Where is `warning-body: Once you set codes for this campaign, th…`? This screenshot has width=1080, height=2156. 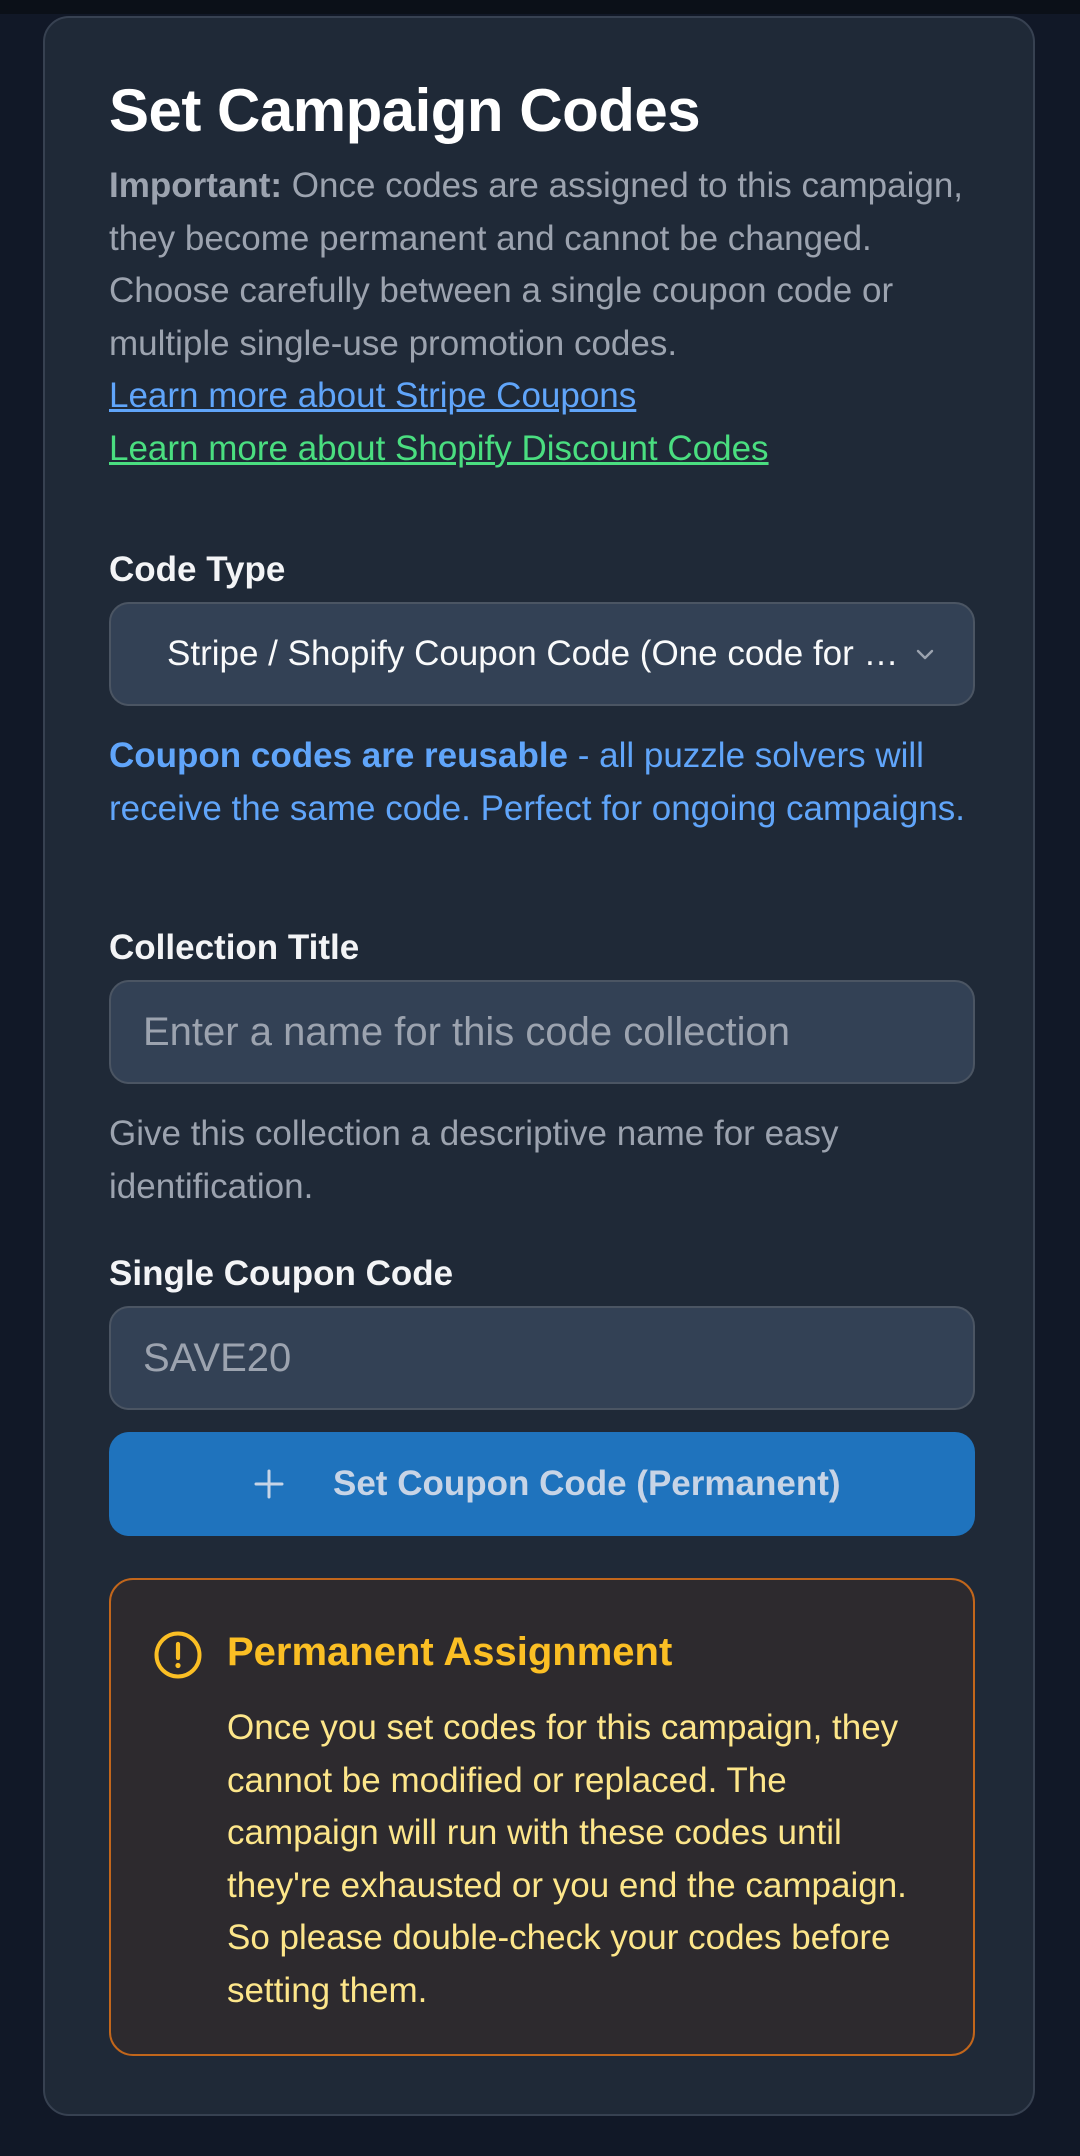 warning-body: Once you set codes for this campaign, th… is located at coordinates (567, 1859).